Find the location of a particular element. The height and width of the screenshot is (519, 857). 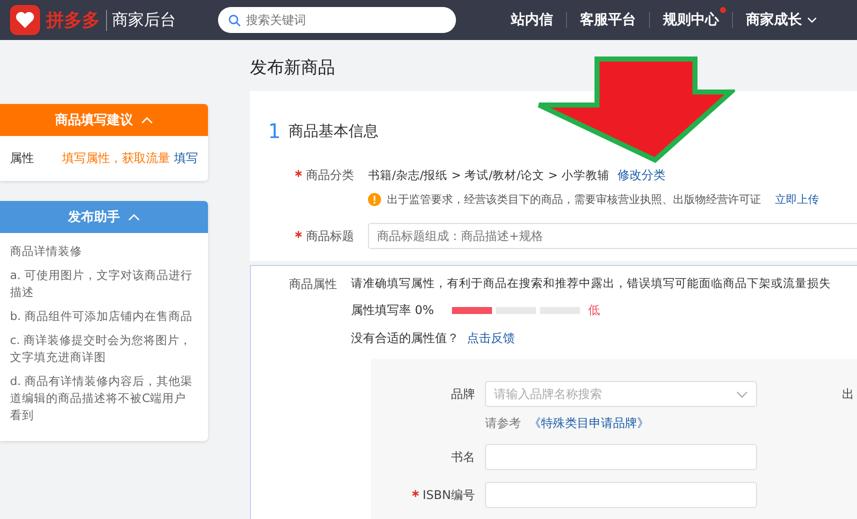

upload-link: 立即上传 is located at coordinates (797, 199).